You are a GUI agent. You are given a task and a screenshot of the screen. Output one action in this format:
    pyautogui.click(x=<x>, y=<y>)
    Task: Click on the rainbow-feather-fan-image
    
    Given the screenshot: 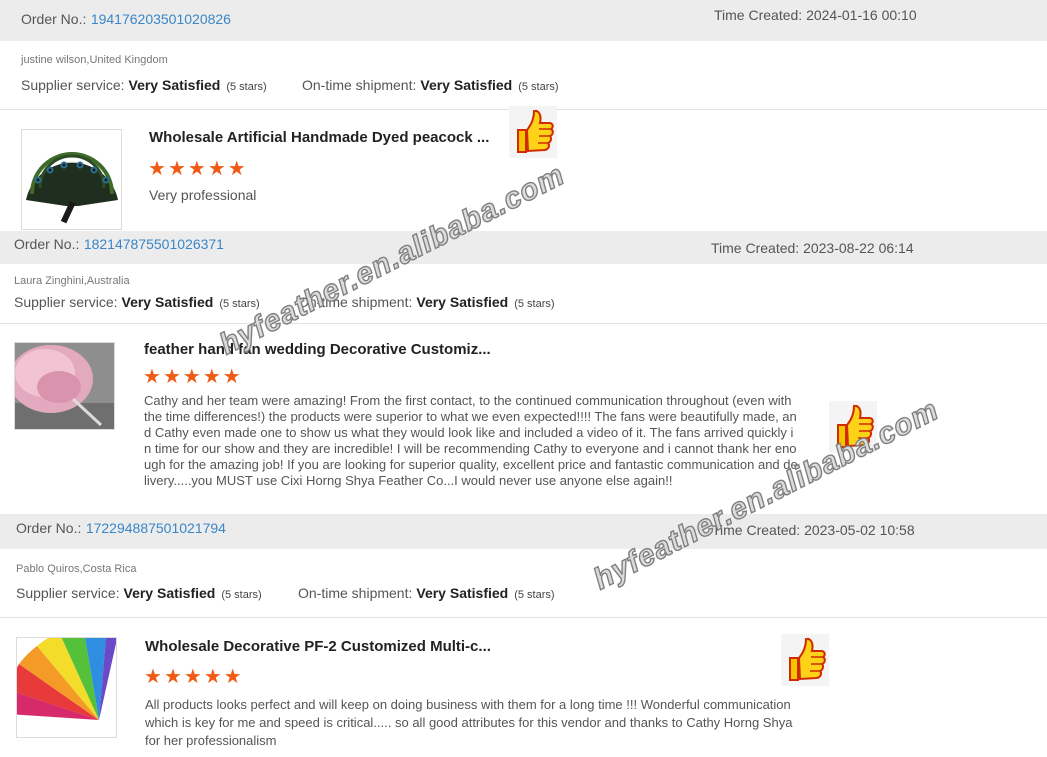 What is the action you would take?
    pyautogui.click(x=66, y=679)
    